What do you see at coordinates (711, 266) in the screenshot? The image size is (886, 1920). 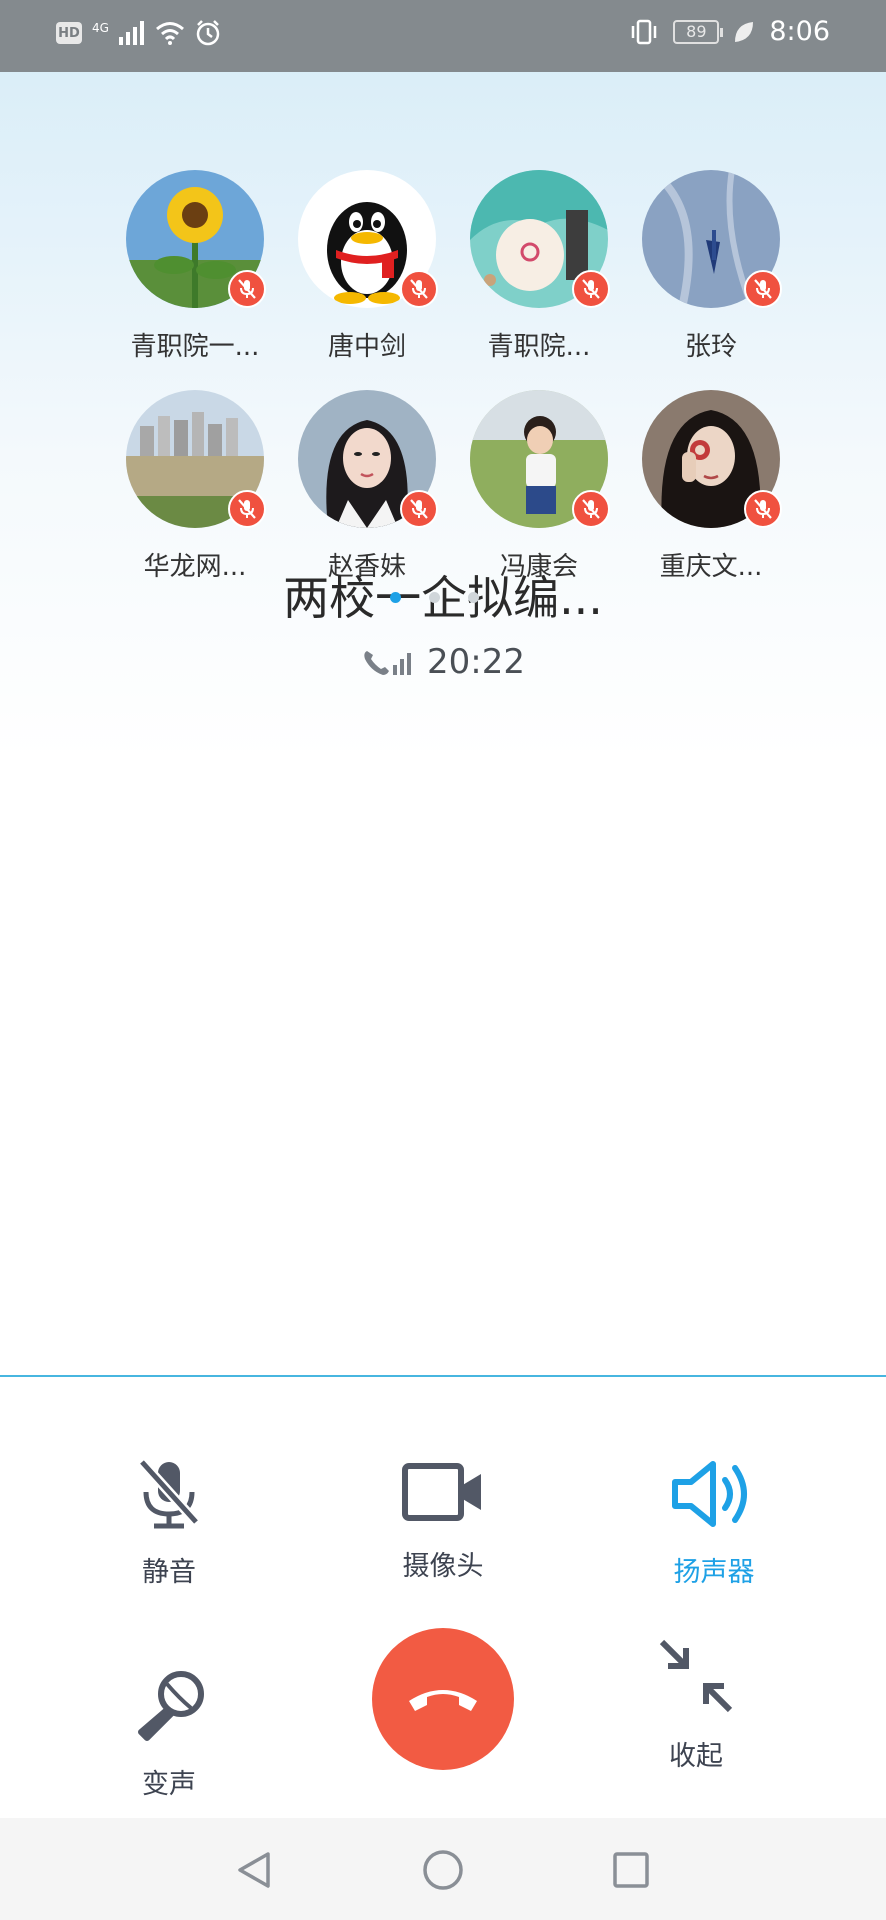 I see `participant-tile: 张玲` at bounding box center [711, 266].